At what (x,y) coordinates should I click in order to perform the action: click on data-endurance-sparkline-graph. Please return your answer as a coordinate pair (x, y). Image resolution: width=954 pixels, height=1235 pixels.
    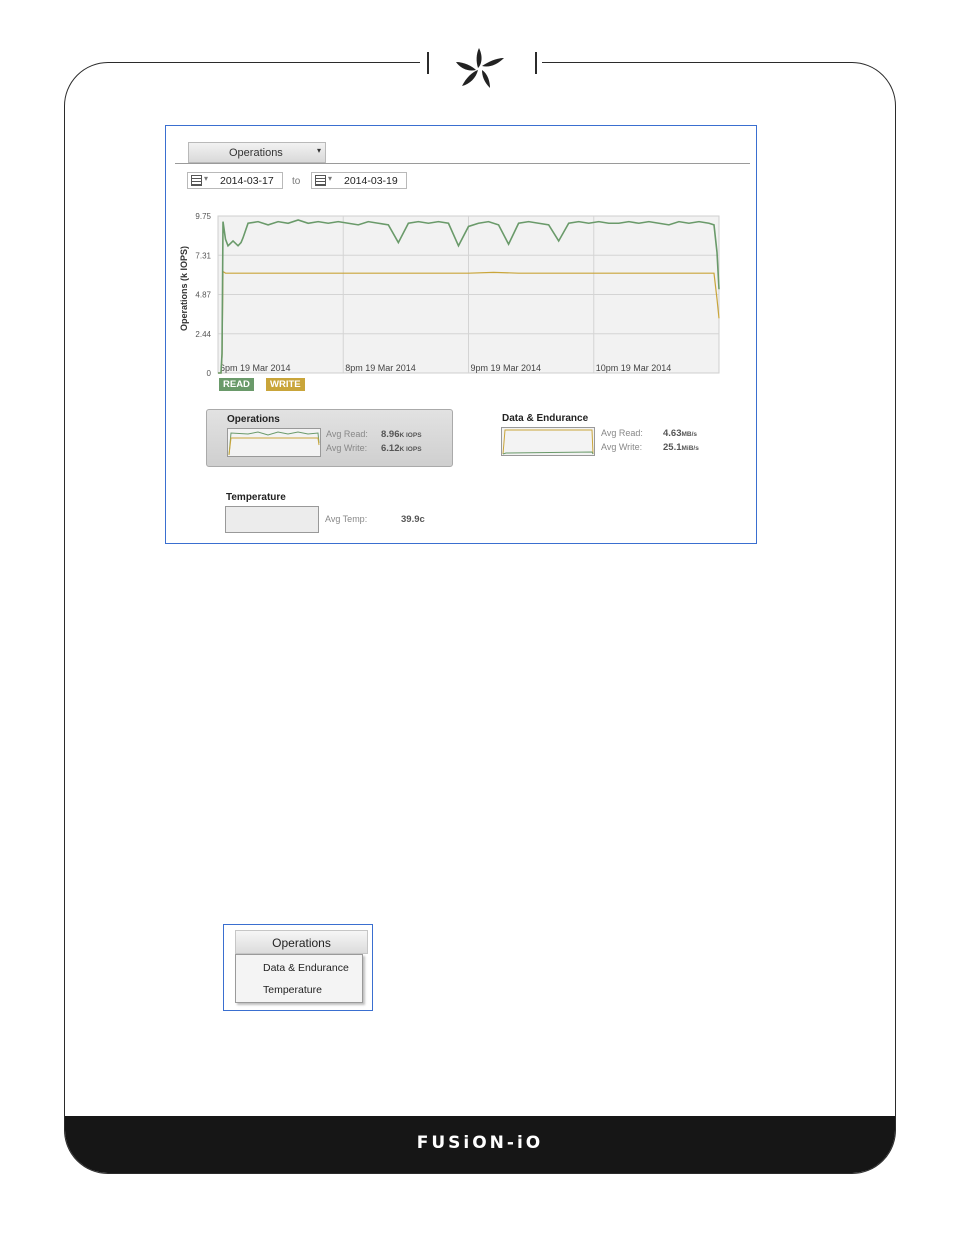
    Looking at the image, I should click on (548, 442).